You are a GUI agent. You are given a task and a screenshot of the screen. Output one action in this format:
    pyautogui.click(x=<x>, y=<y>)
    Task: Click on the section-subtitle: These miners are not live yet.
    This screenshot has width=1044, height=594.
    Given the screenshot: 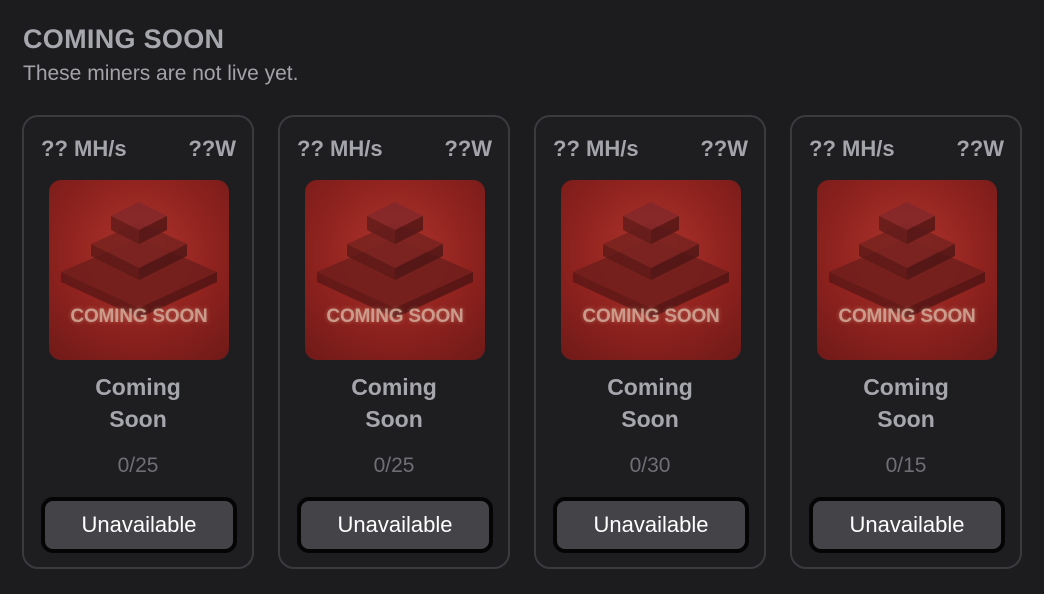 What is the action you would take?
    pyautogui.click(x=161, y=73)
    